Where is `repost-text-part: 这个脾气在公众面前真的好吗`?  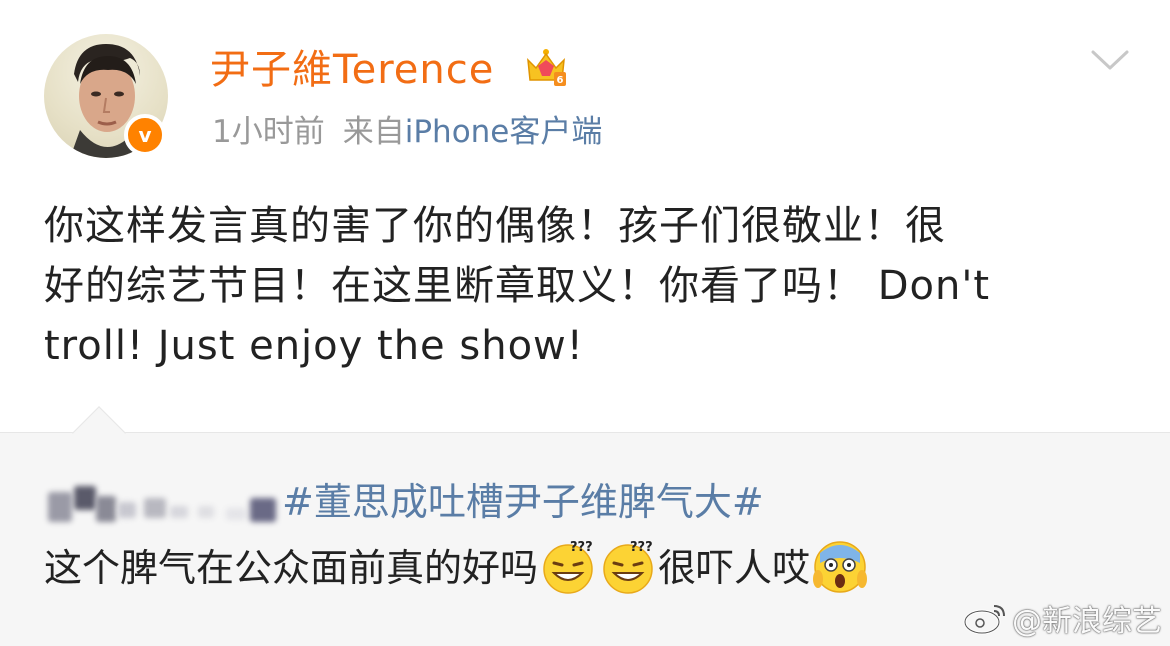
repost-text-part: 这个脾气在公众面前真的好吗 is located at coordinates (291, 568).